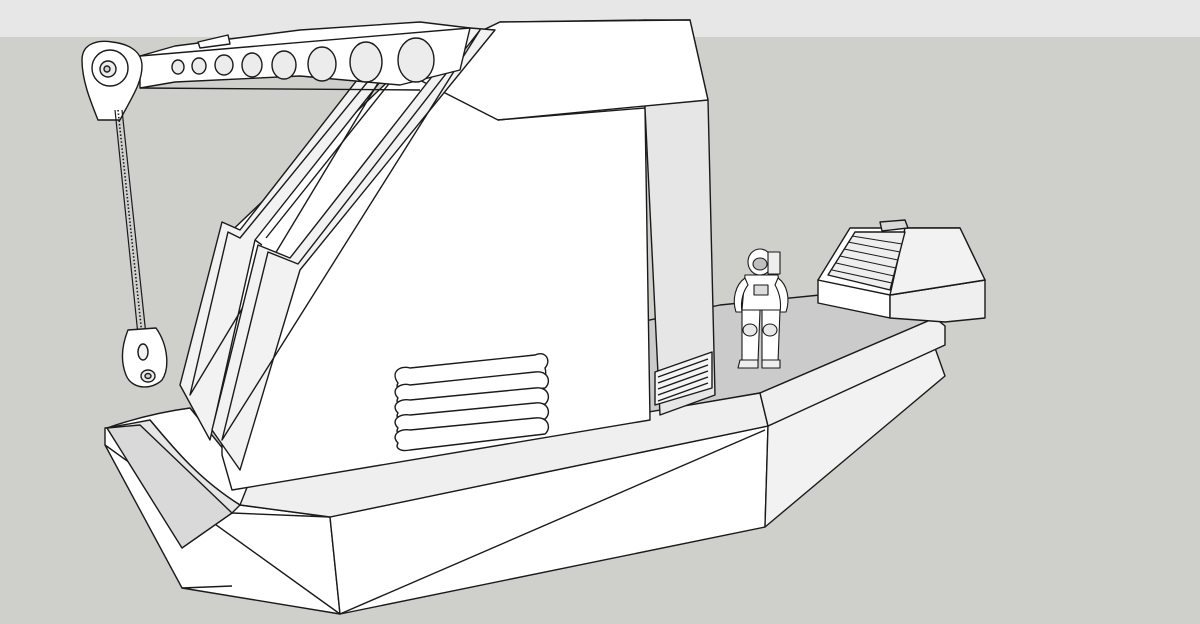  What do you see at coordinates (107, 69) in the screenshot?
I see `pulley-axle-center` at bounding box center [107, 69].